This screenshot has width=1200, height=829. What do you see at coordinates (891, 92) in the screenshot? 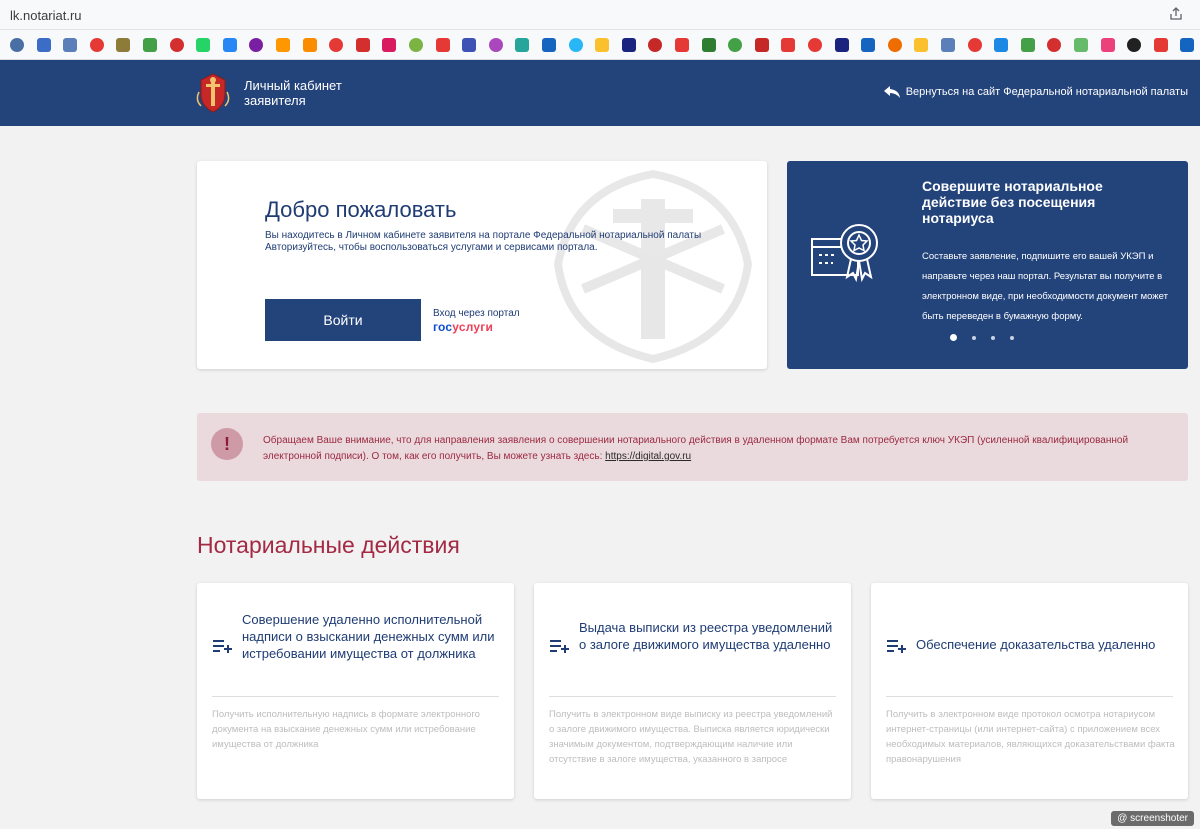
I see `reply-arrow-icon` at bounding box center [891, 92].